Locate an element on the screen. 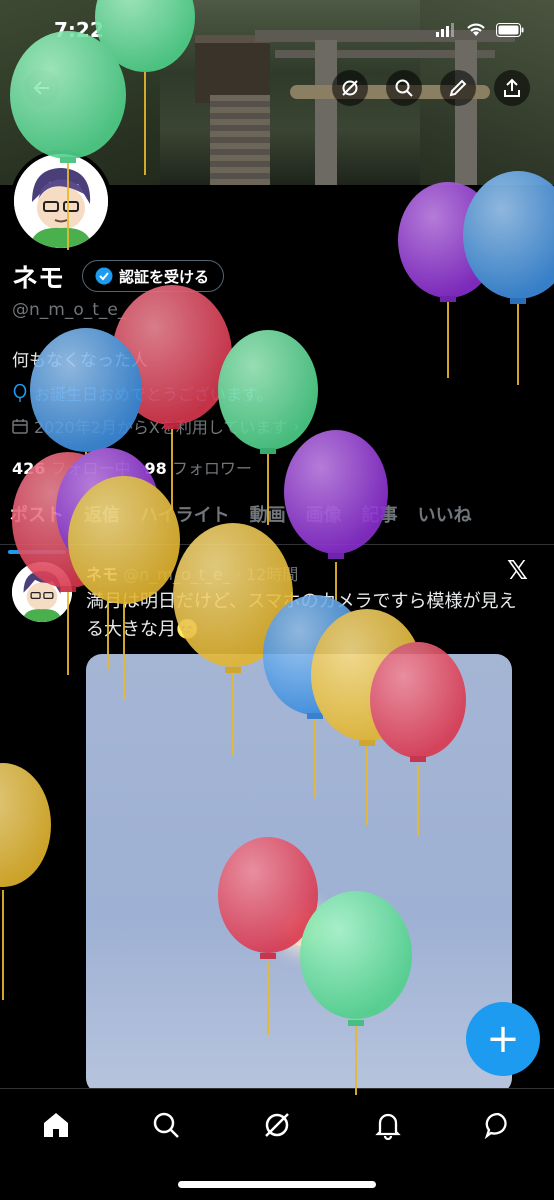 This screenshot has width=554, height=1200. search-icon is located at coordinates (404, 88).